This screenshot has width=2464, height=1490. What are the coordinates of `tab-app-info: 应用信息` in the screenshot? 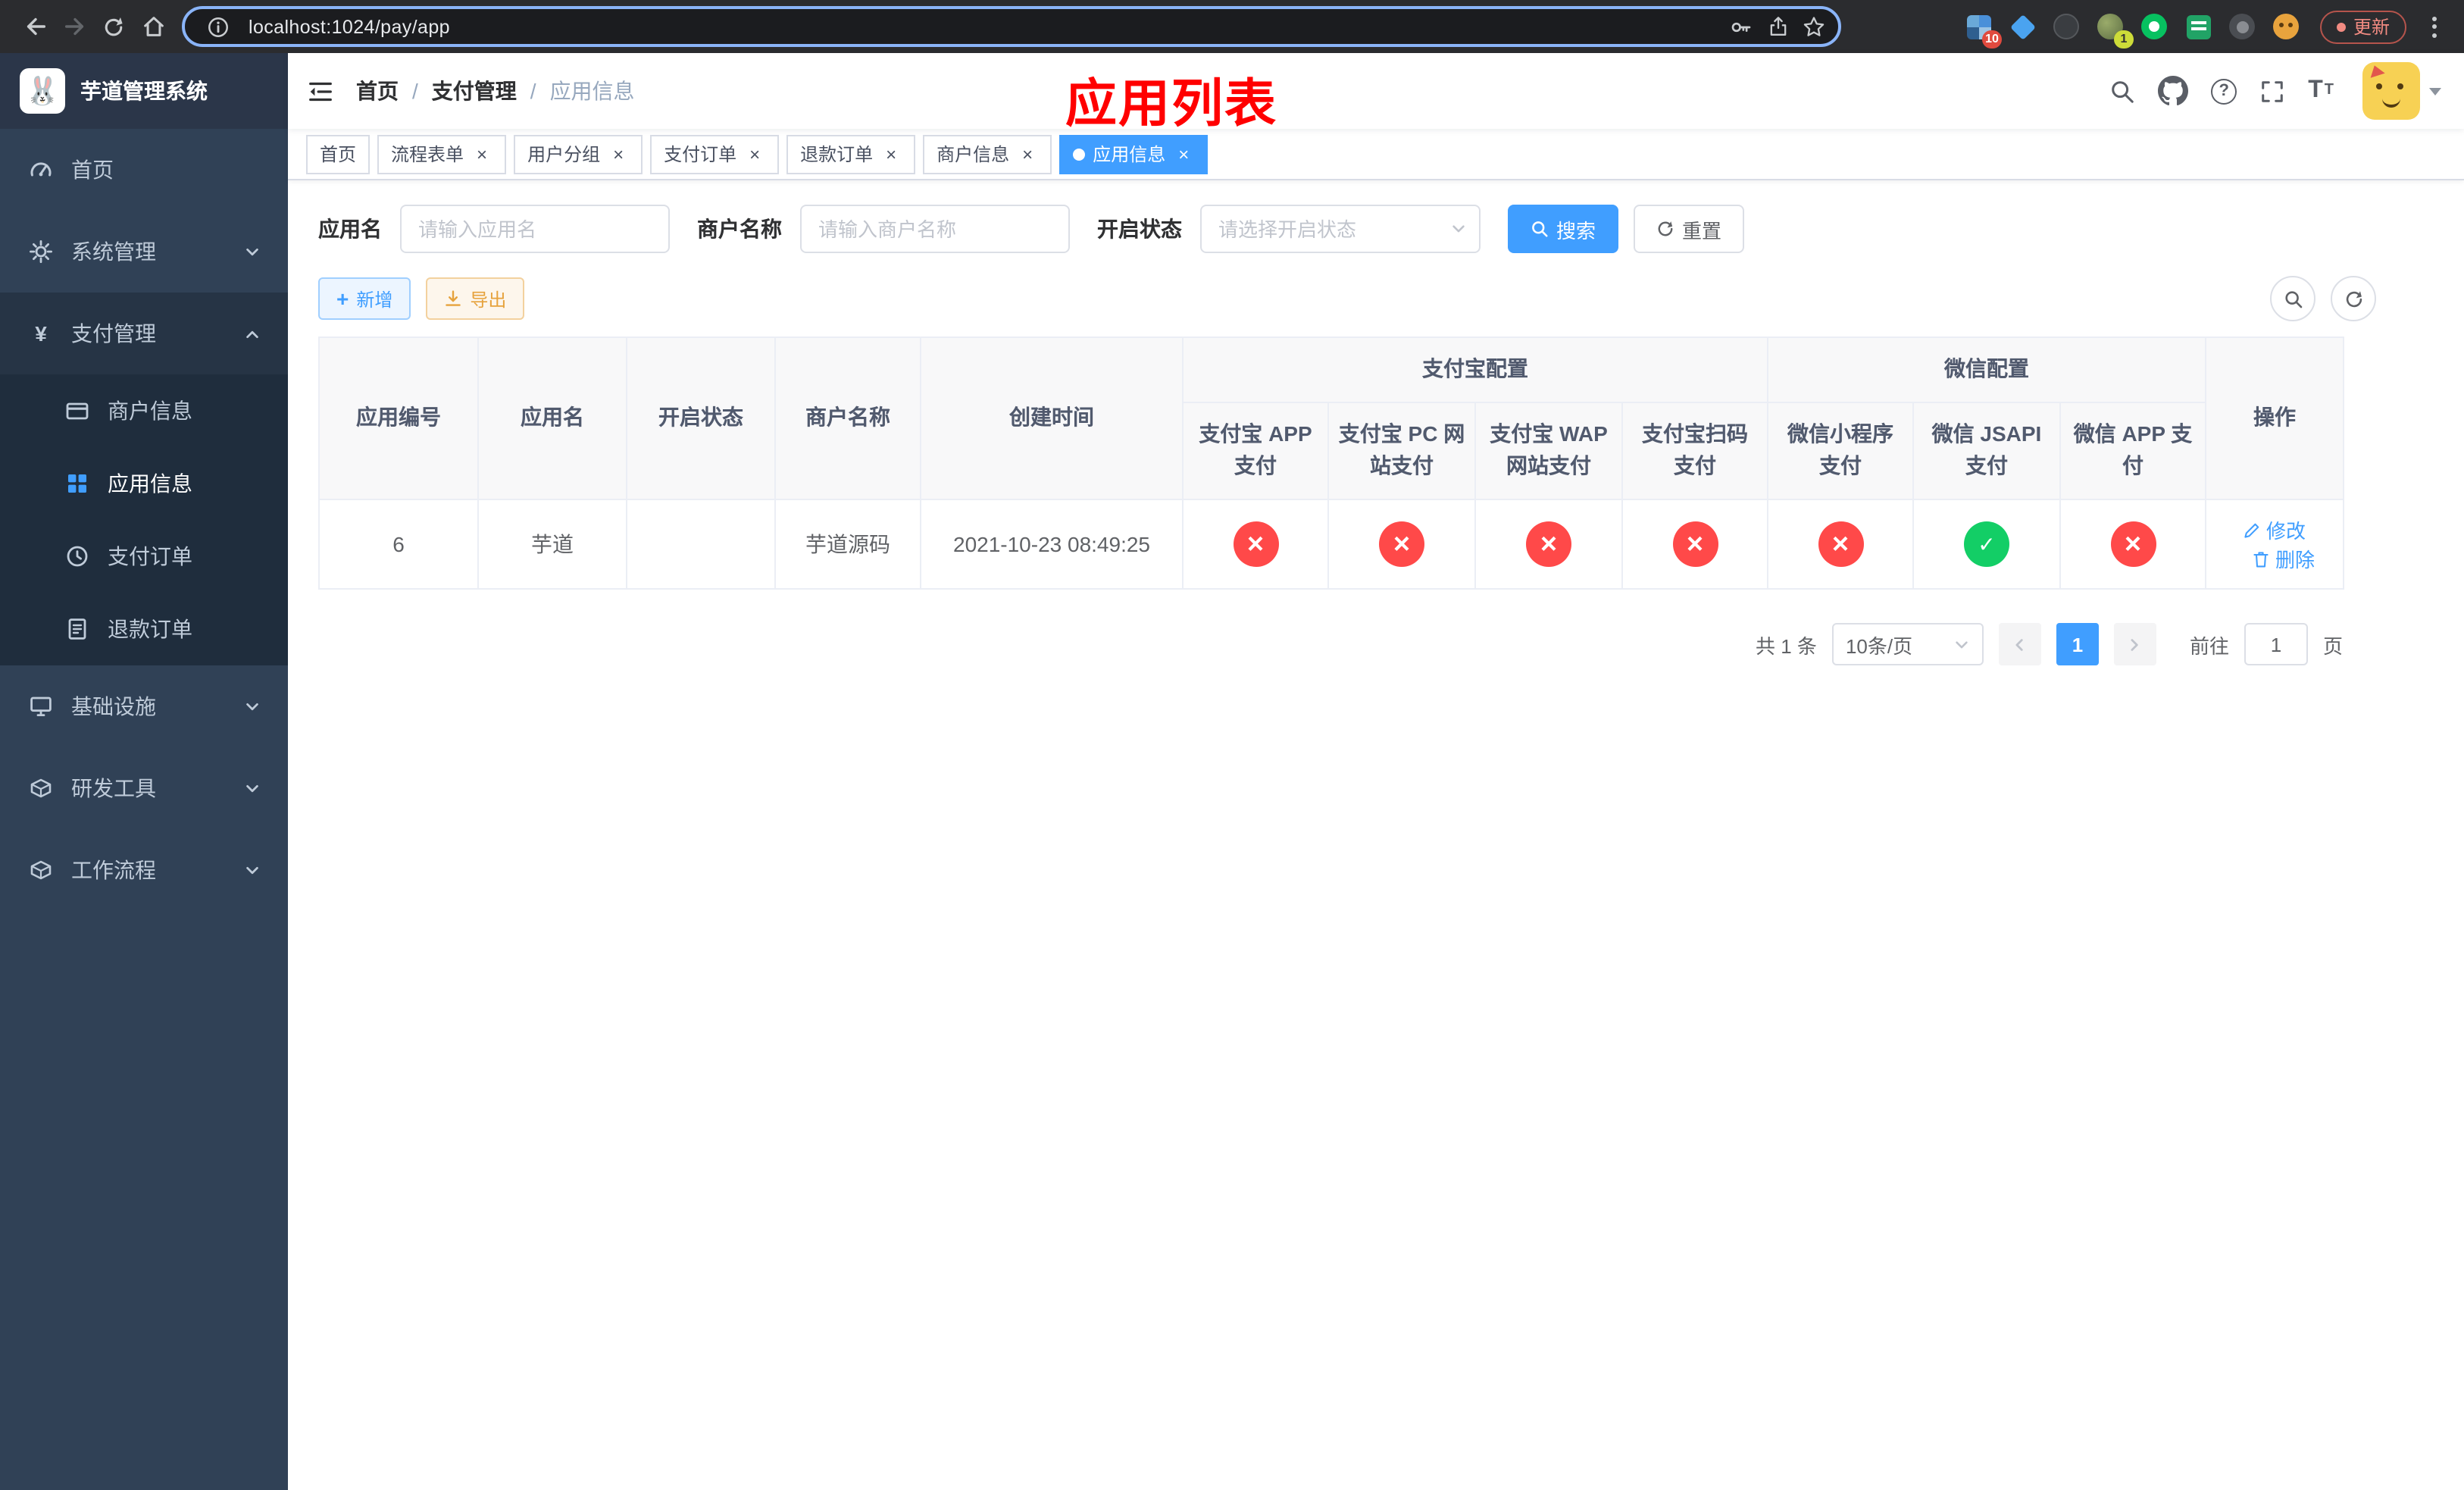 It's located at (1134, 154).